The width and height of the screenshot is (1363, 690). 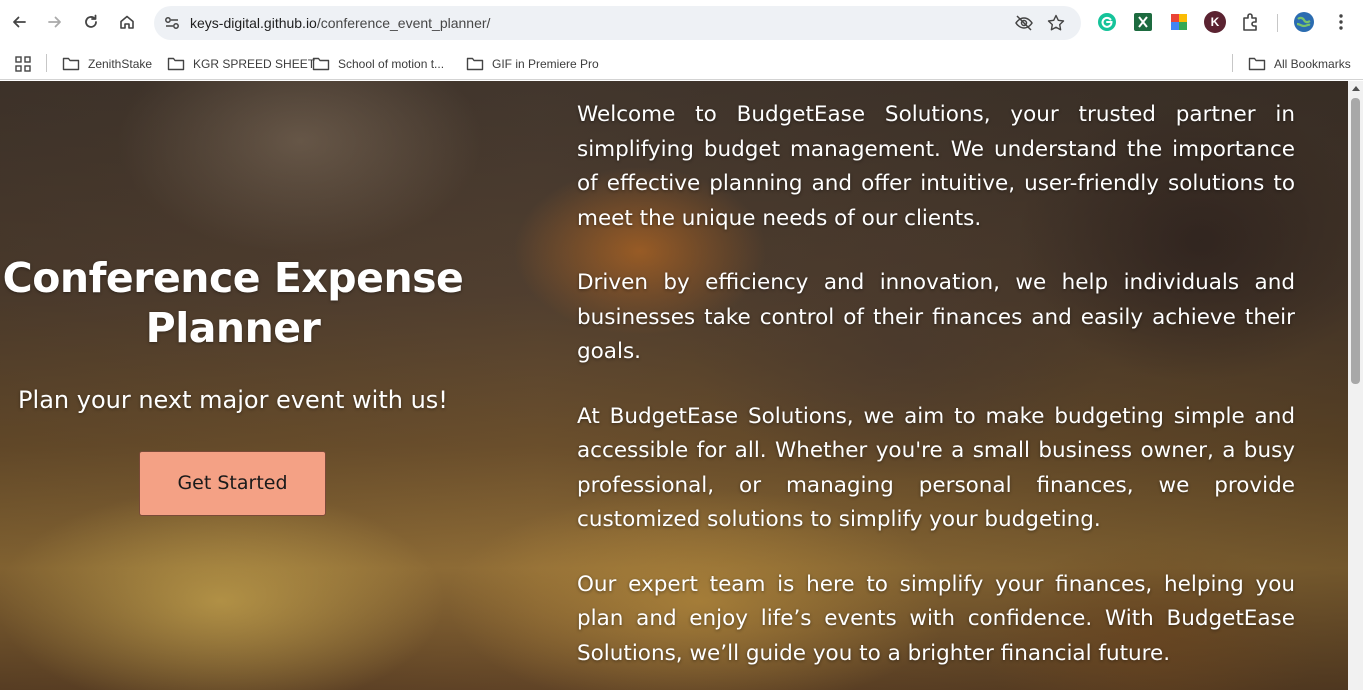 I want to click on title-line-2: Planner, so click(x=233, y=328).